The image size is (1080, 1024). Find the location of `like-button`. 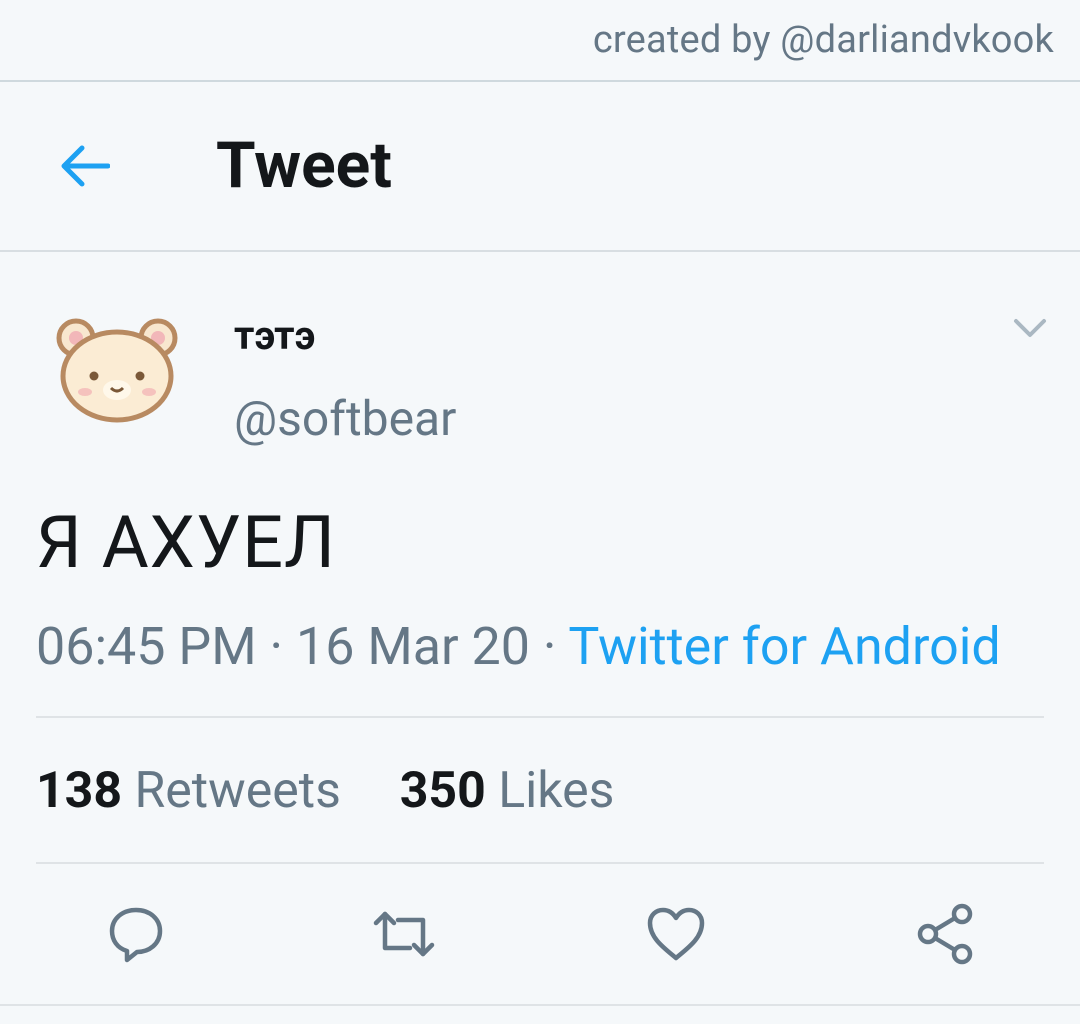

like-button is located at coordinates (676, 934).